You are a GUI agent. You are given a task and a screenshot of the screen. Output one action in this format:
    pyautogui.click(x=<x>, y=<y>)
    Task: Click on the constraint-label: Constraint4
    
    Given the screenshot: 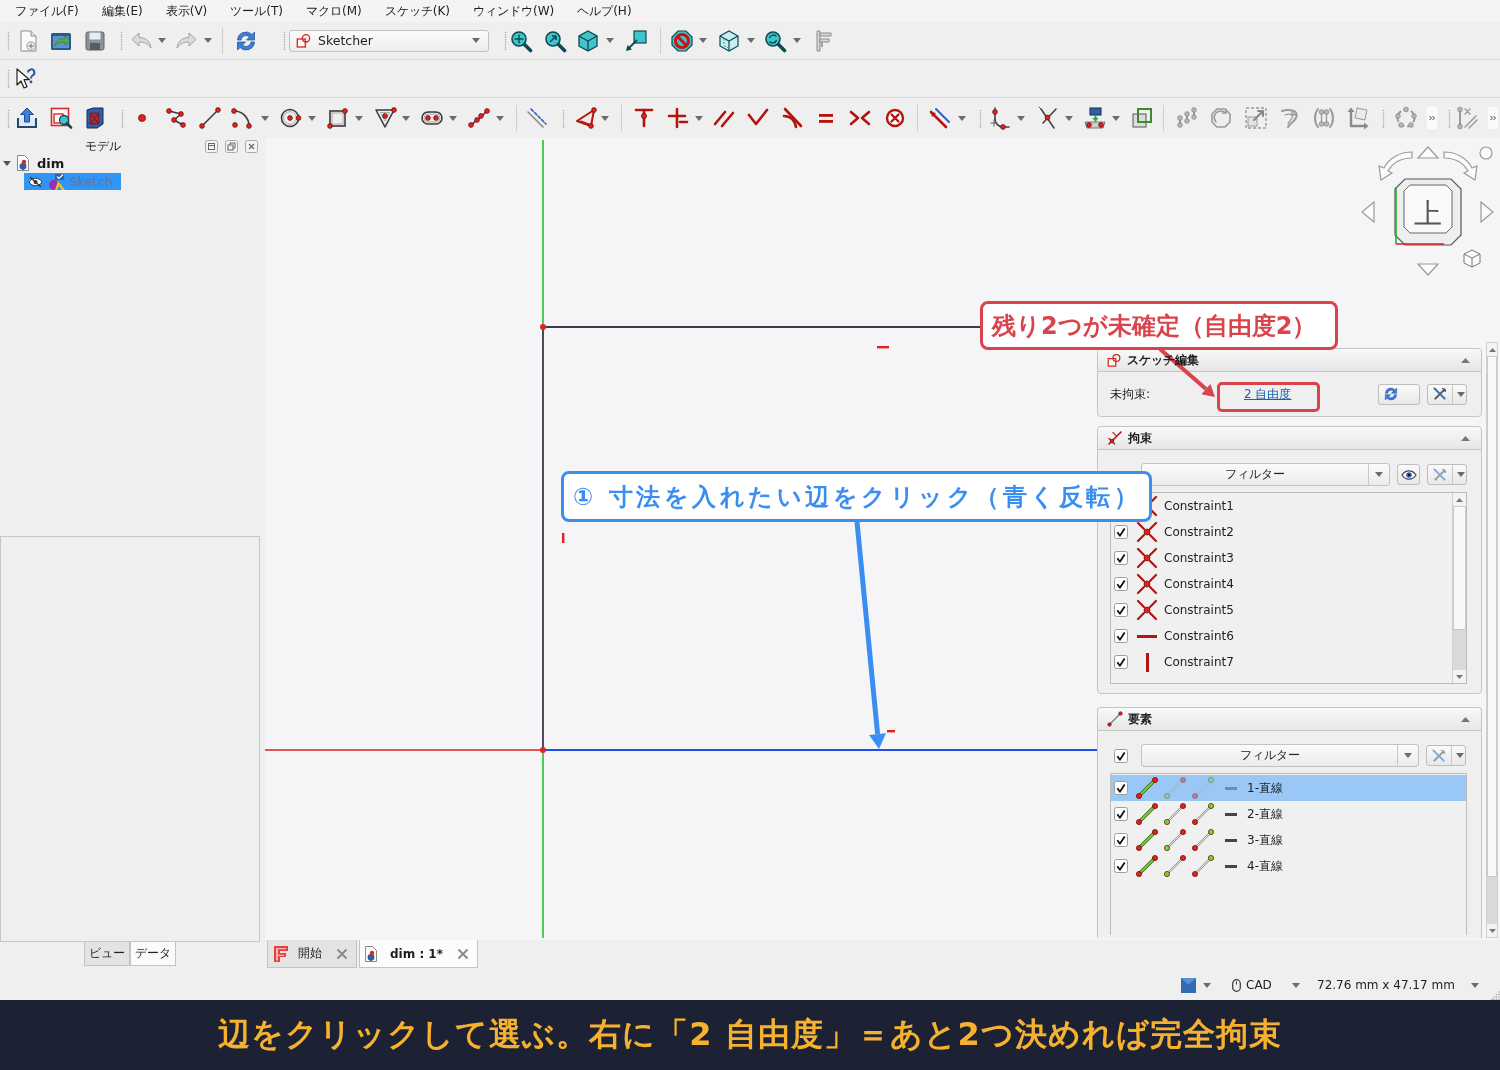 What is the action you would take?
    pyautogui.click(x=1199, y=584)
    